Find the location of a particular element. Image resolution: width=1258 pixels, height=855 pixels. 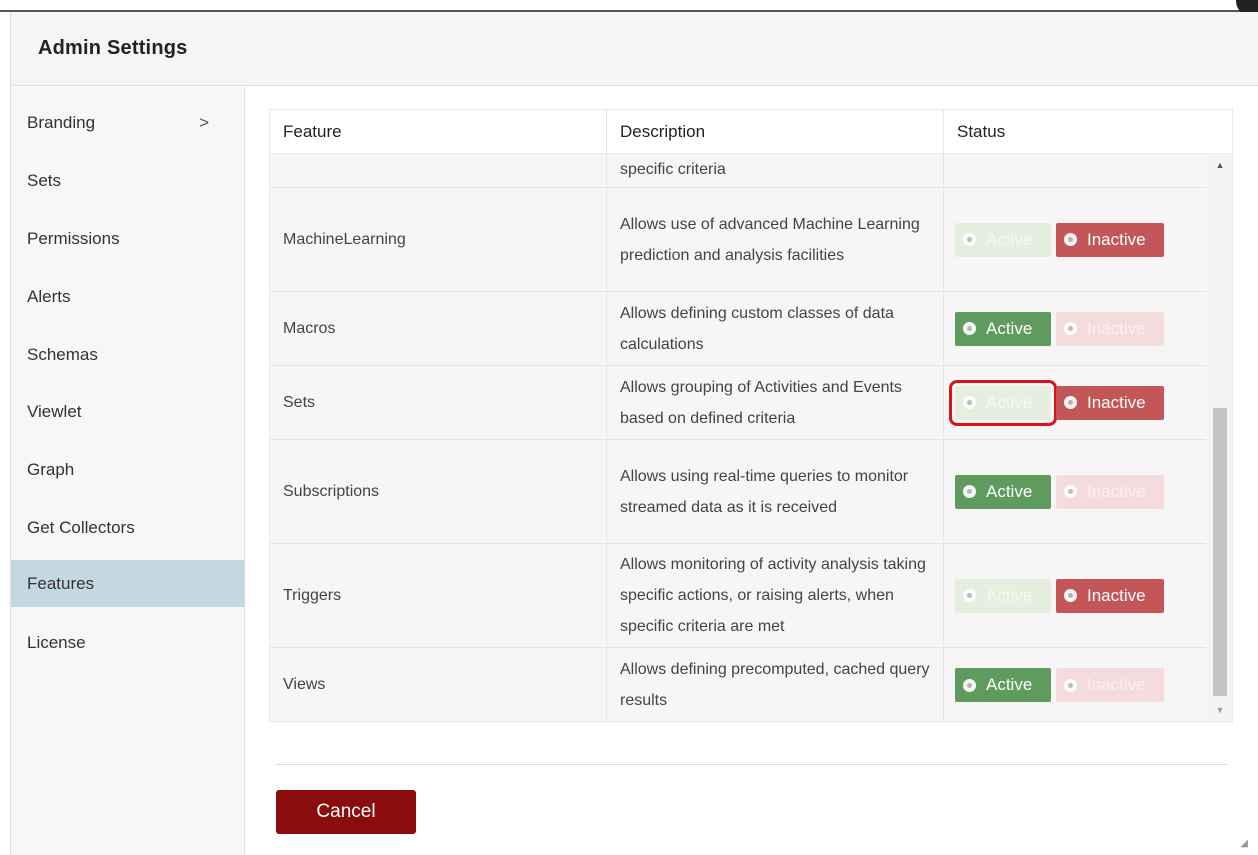

sidebar-item-get-collectors: Get Collectors is located at coordinates (128, 527).